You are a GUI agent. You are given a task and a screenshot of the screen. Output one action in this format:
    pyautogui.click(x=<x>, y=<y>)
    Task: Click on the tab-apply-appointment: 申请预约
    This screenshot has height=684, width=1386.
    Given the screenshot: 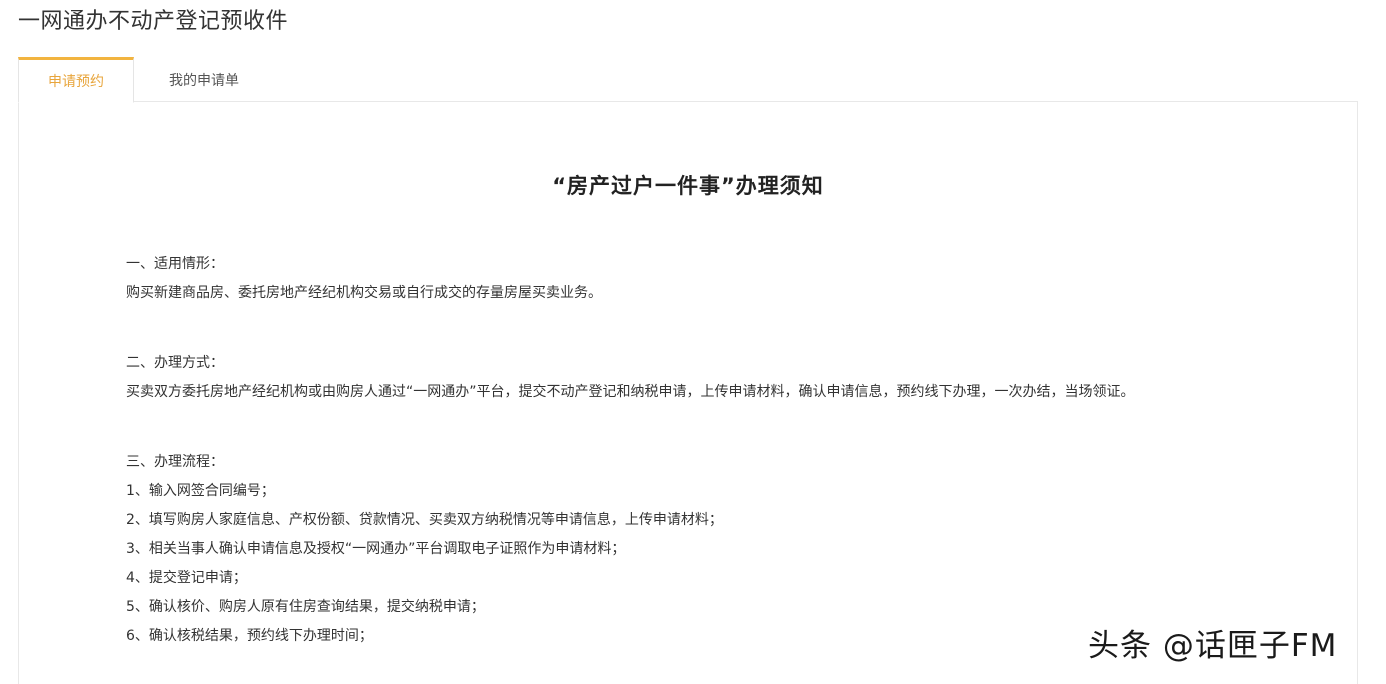 What is the action you would take?
    pyautogui.click(x=76, y=80)
    